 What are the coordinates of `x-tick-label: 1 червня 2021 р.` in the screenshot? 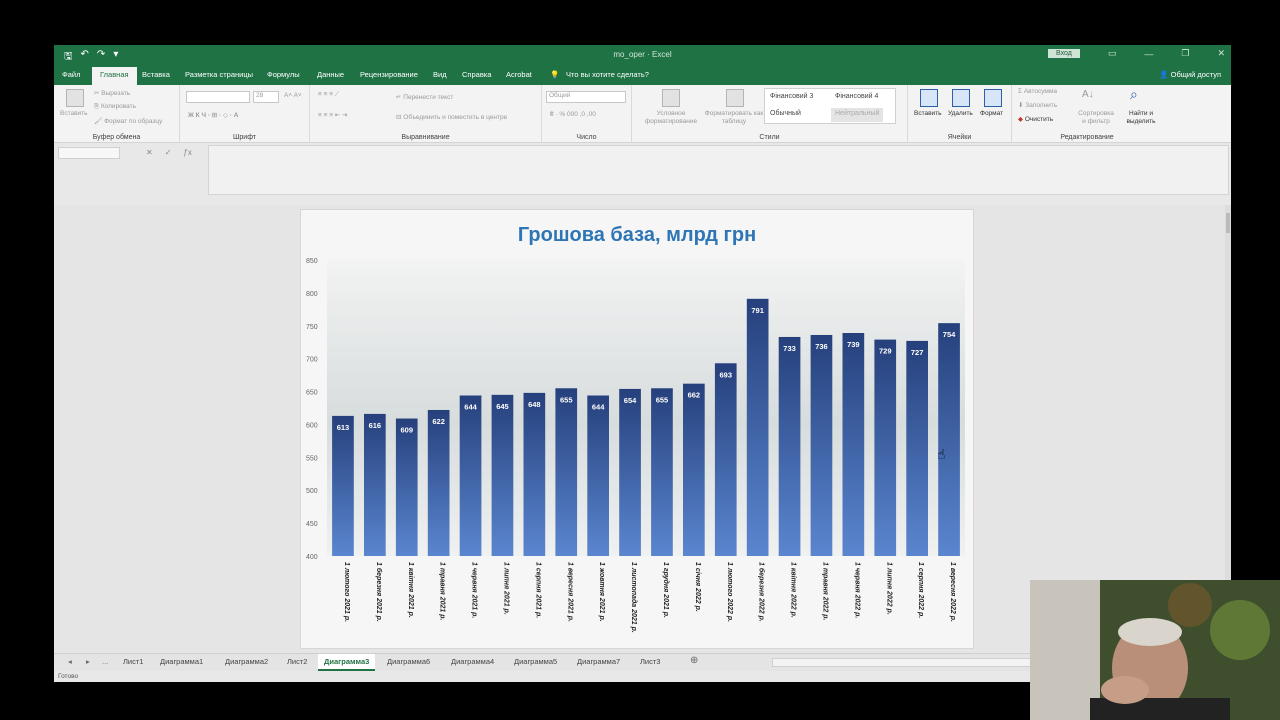 It's located at (474, 590).